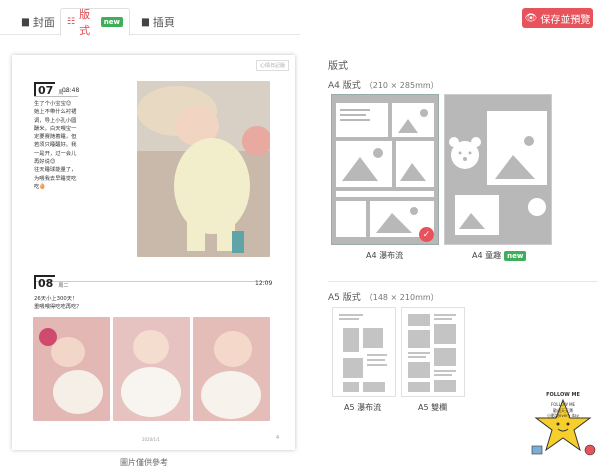 The image size is (600, 467). Describe the element at coordinates (145, 21) in the screenshot. I see `bookmark-icon: ▆` at that location.